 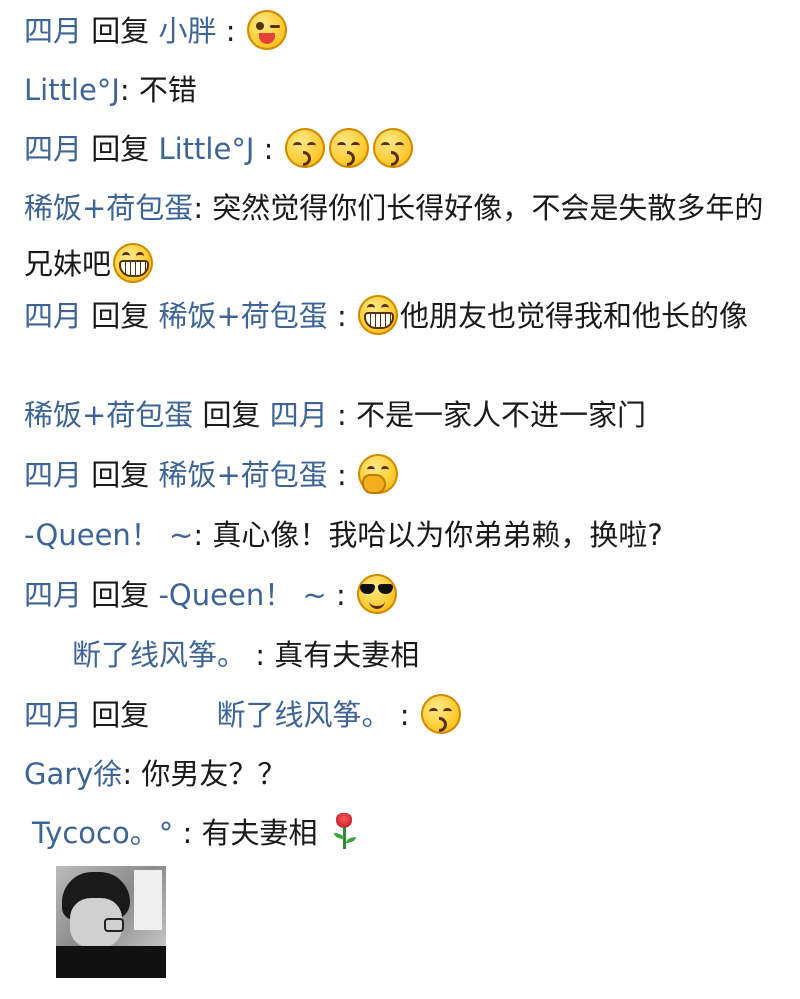 I want to click on commenter-name: Gary徐, so click(x=73, y=774).